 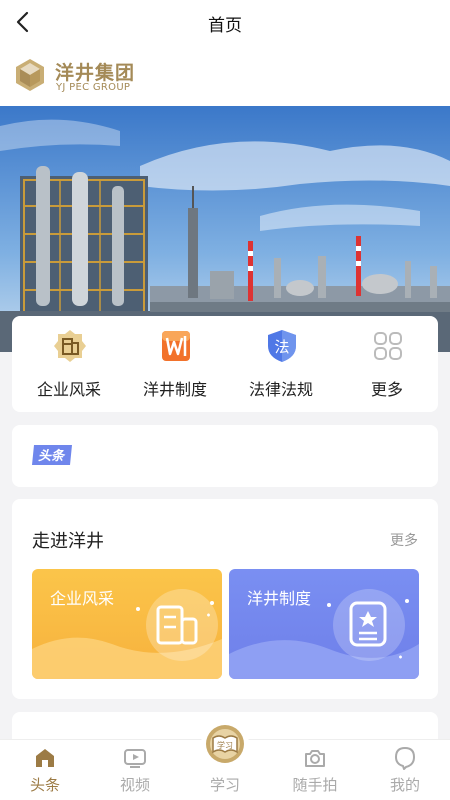 I want to click on tab-video: 视频, so click(x=135, y=770).